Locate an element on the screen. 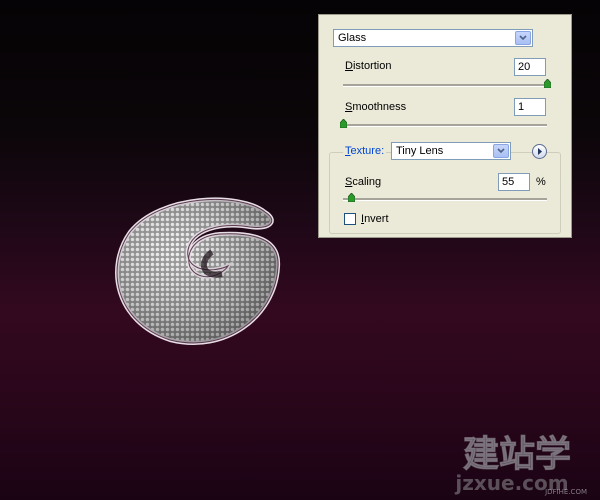 The width and height of the screenshot is (600, 500). watermark-logo: 建站学 jzxue.com JDFIHE.COM is located at coordinates (520, 465).